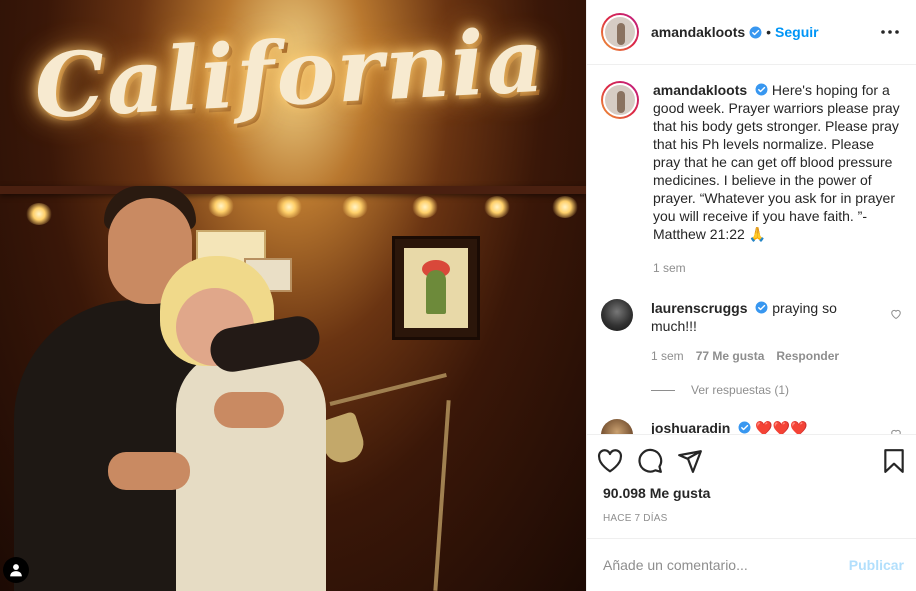 The width and height of the screenshot is (916, 591). What do you see at coordinates (667, 356) in the screenshot?
I see `comment-time: 1 sem` at bounding box center [667, 356].